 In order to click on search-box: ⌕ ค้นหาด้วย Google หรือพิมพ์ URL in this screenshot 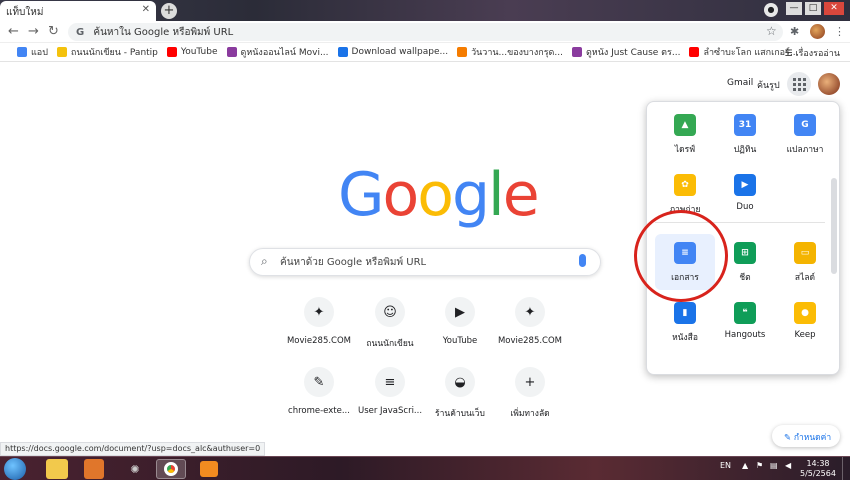, I will do `click(425, 262)`.